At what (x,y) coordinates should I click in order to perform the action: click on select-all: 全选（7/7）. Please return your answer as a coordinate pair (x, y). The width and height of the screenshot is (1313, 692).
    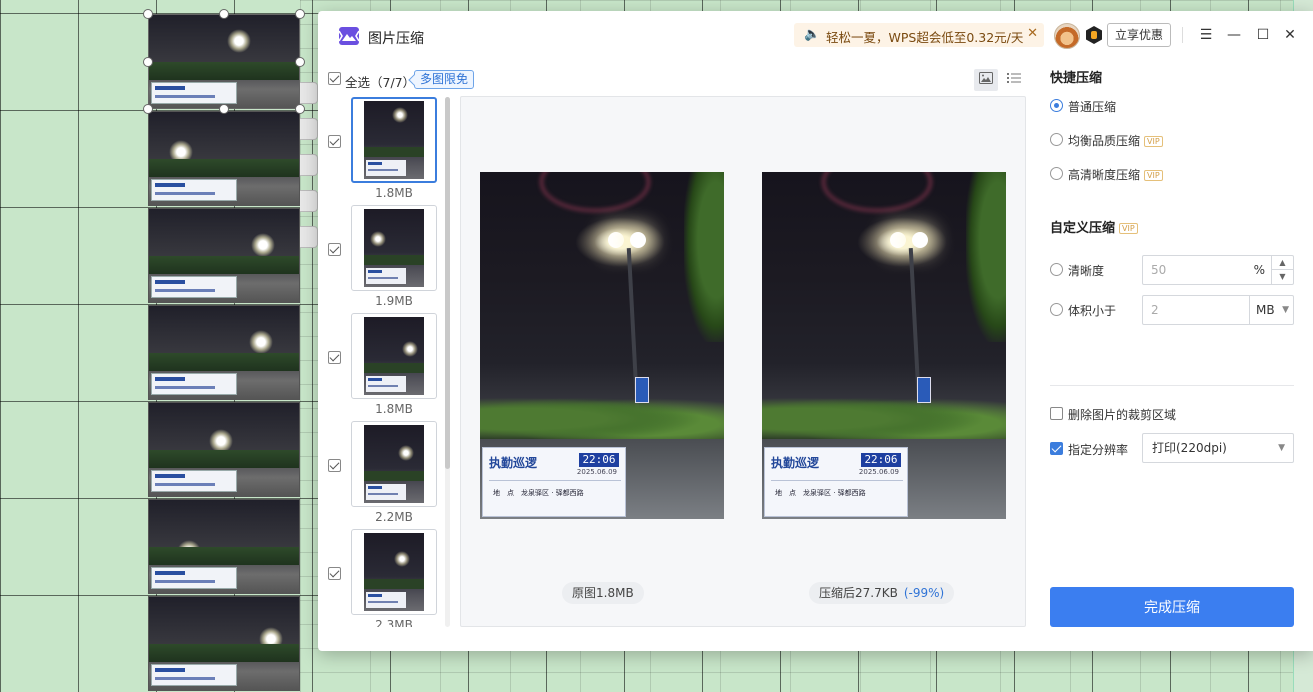
    Looking at the image, I should click on (371, 80).